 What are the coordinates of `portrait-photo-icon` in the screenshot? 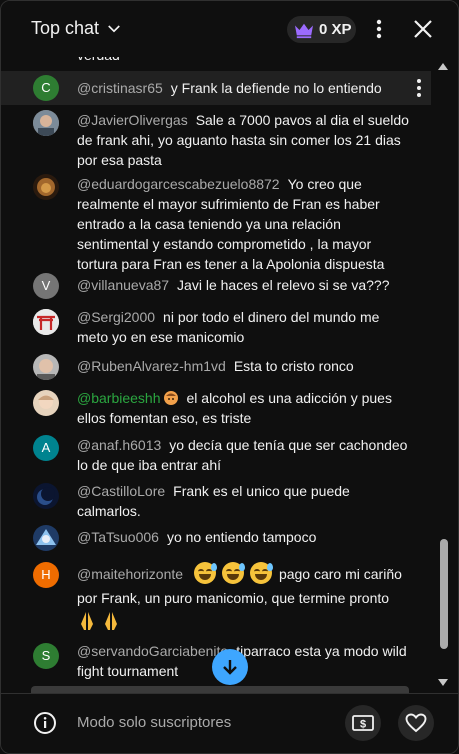 It's located at (46, 403).